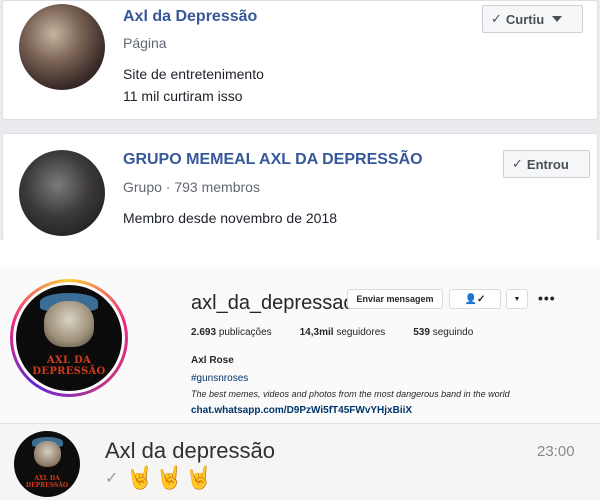 This screenshot has width=600, height=500. I want to click on following-button: 👤✓, so click(475, 299).